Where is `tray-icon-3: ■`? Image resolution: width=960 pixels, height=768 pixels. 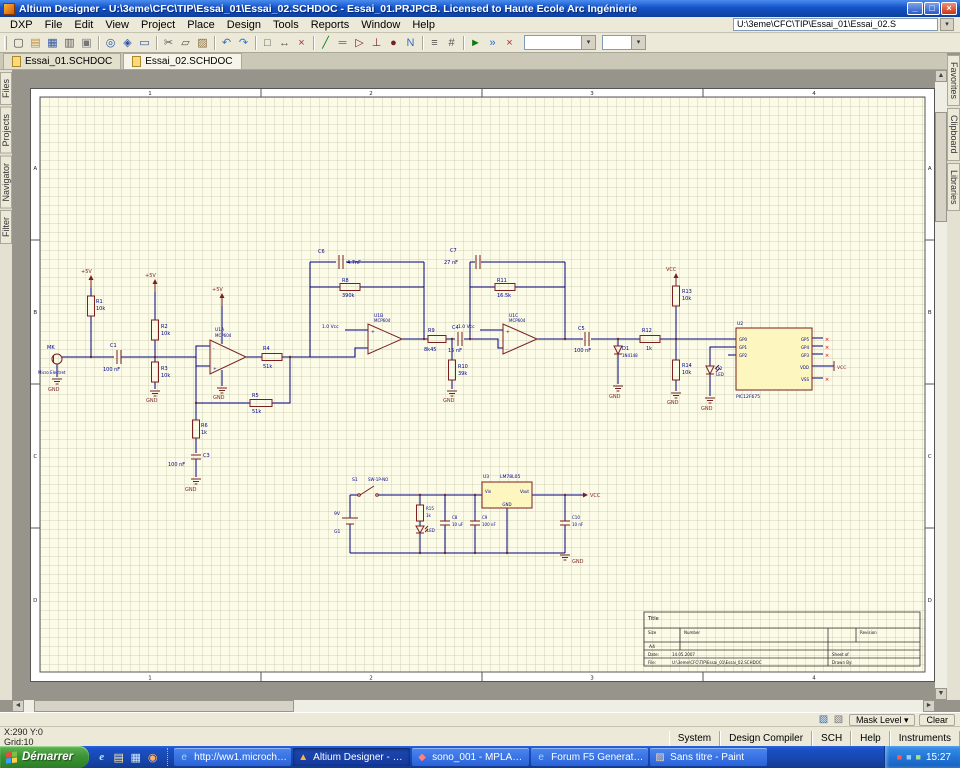 tray-icon-3: ■ is located at coordinates (918, 757).